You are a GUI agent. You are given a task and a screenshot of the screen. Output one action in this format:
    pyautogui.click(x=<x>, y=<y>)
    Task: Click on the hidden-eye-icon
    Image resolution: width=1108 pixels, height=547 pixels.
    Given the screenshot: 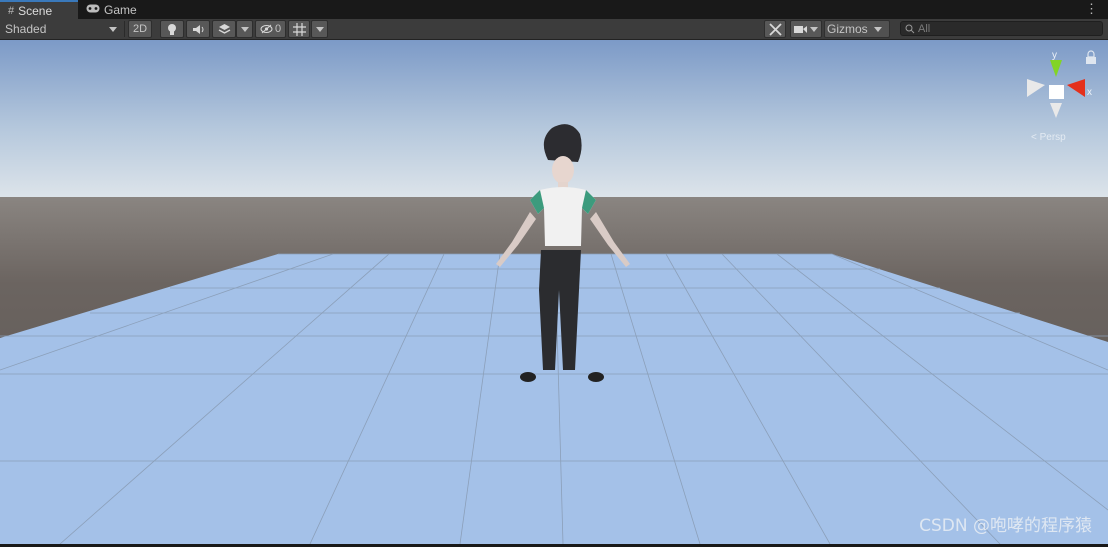 What is the action you would take?
    pyautogui.click(x=266, y=29)
    